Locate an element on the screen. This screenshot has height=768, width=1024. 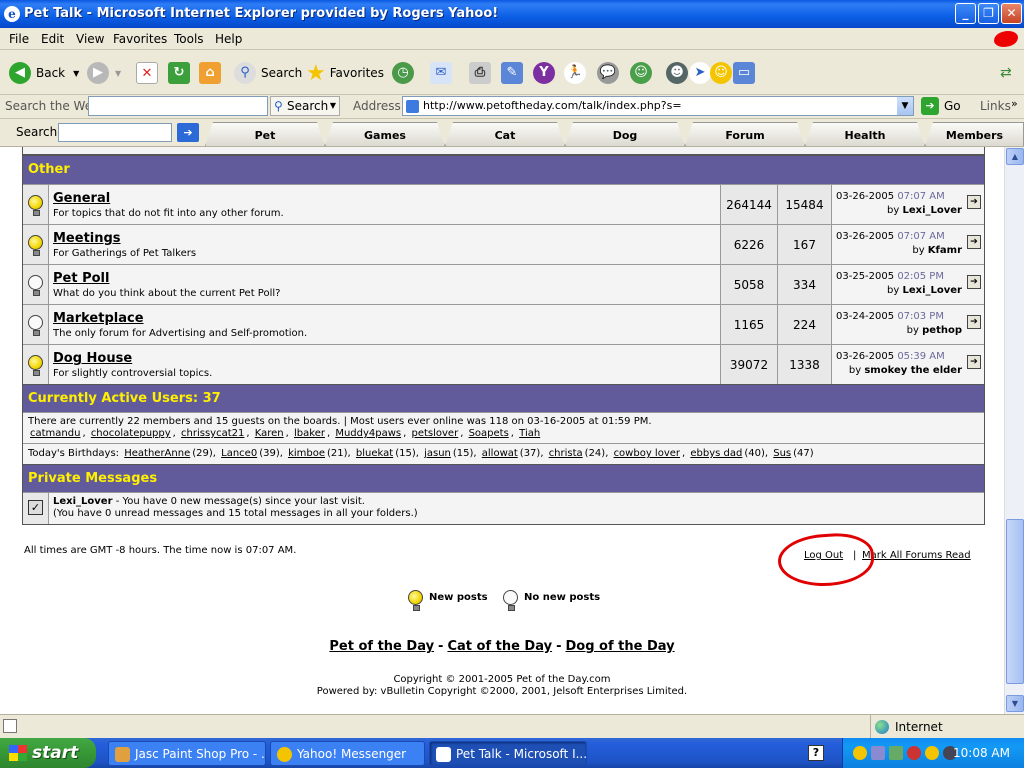
tab-cat: Cat is located at coordinates (505, 134).